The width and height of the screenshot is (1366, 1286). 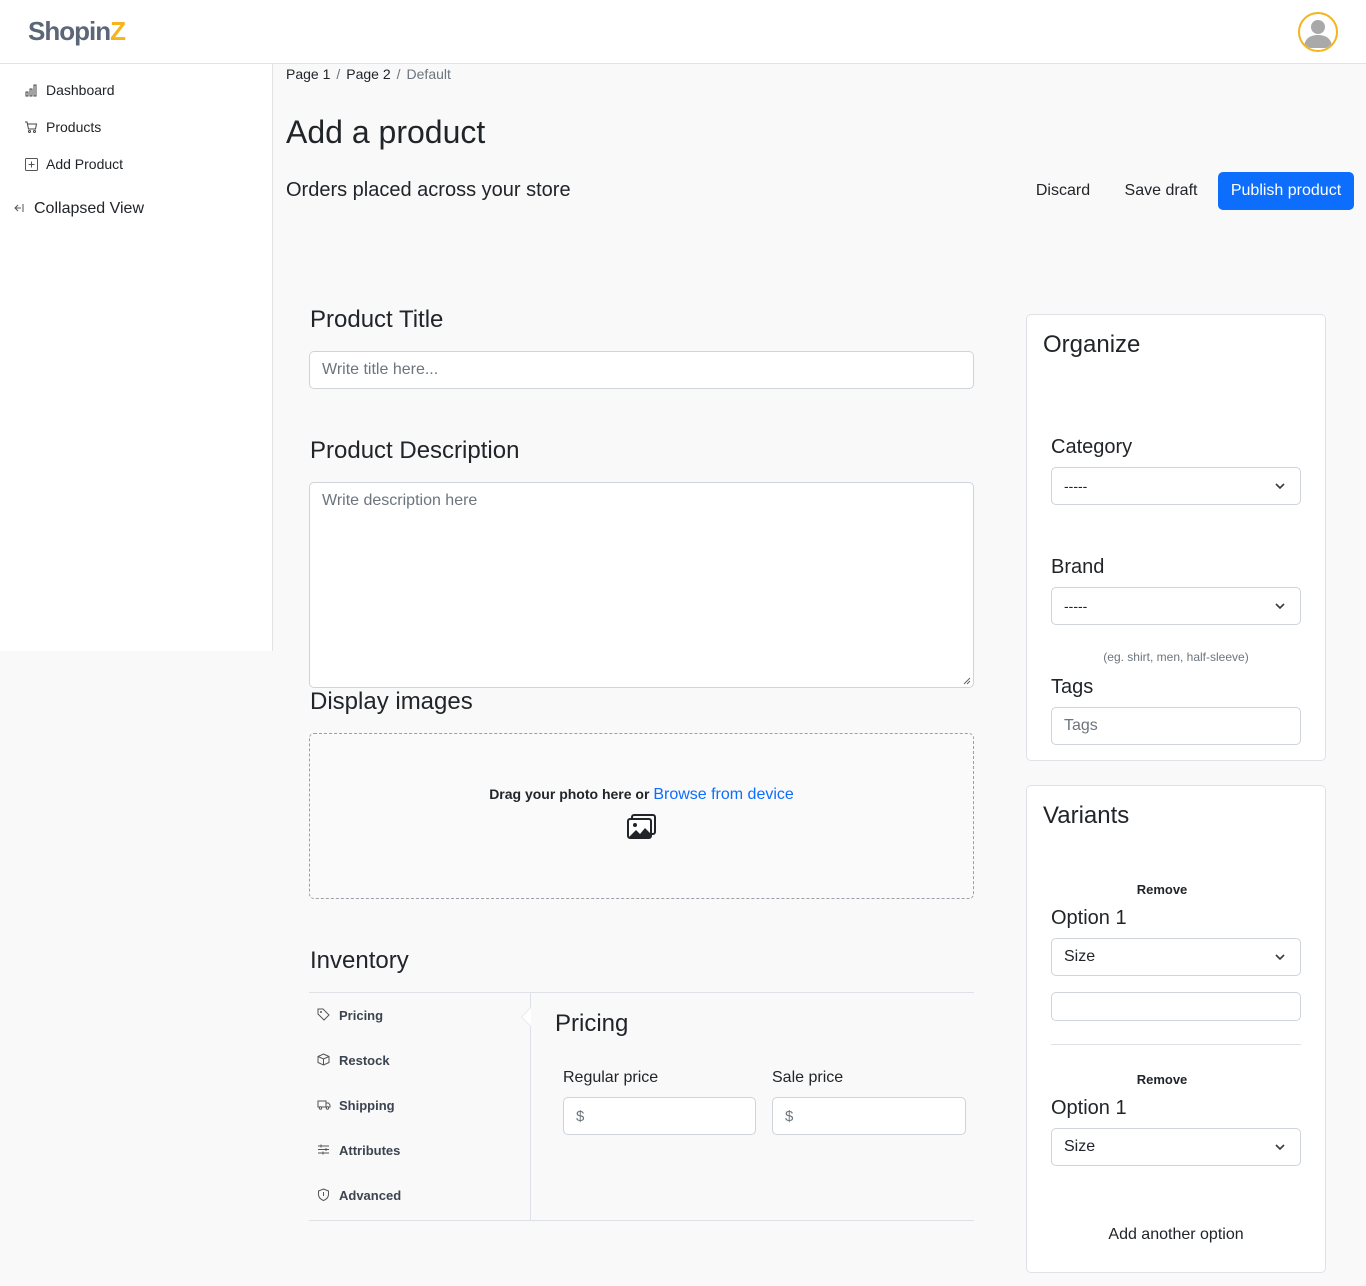 What do you see at coordinates (69, 31) in the screenshot?
I see `logo-text: Shopin` at bounding box center [69, 31].